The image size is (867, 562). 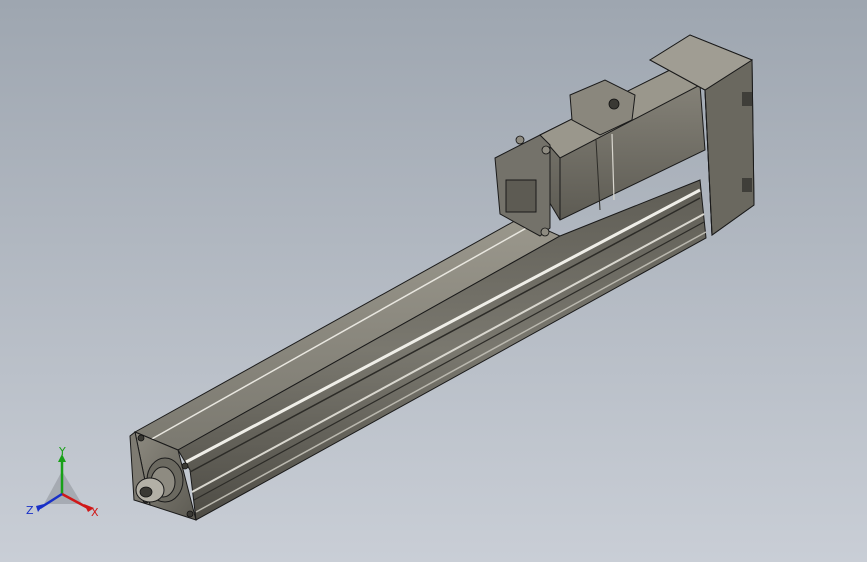 I want to click on z-axis-label: Z, so click(x=30, y=510).